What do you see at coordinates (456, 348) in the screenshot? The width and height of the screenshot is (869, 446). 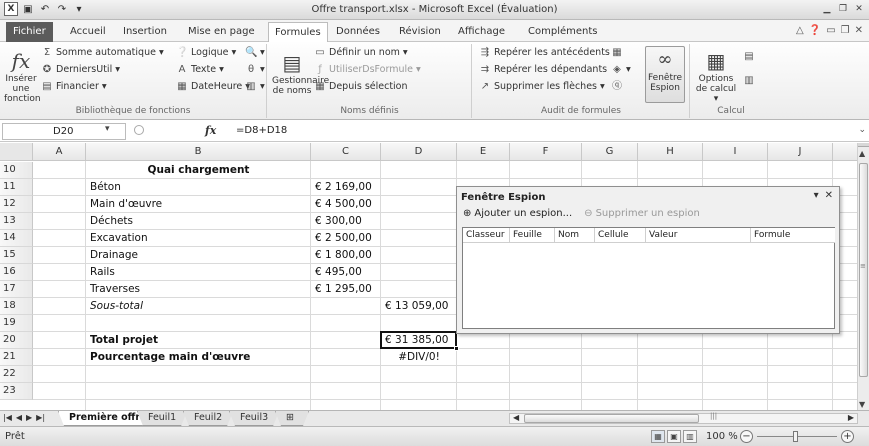 I see `fill-handle` at bounding box center [456, 348].